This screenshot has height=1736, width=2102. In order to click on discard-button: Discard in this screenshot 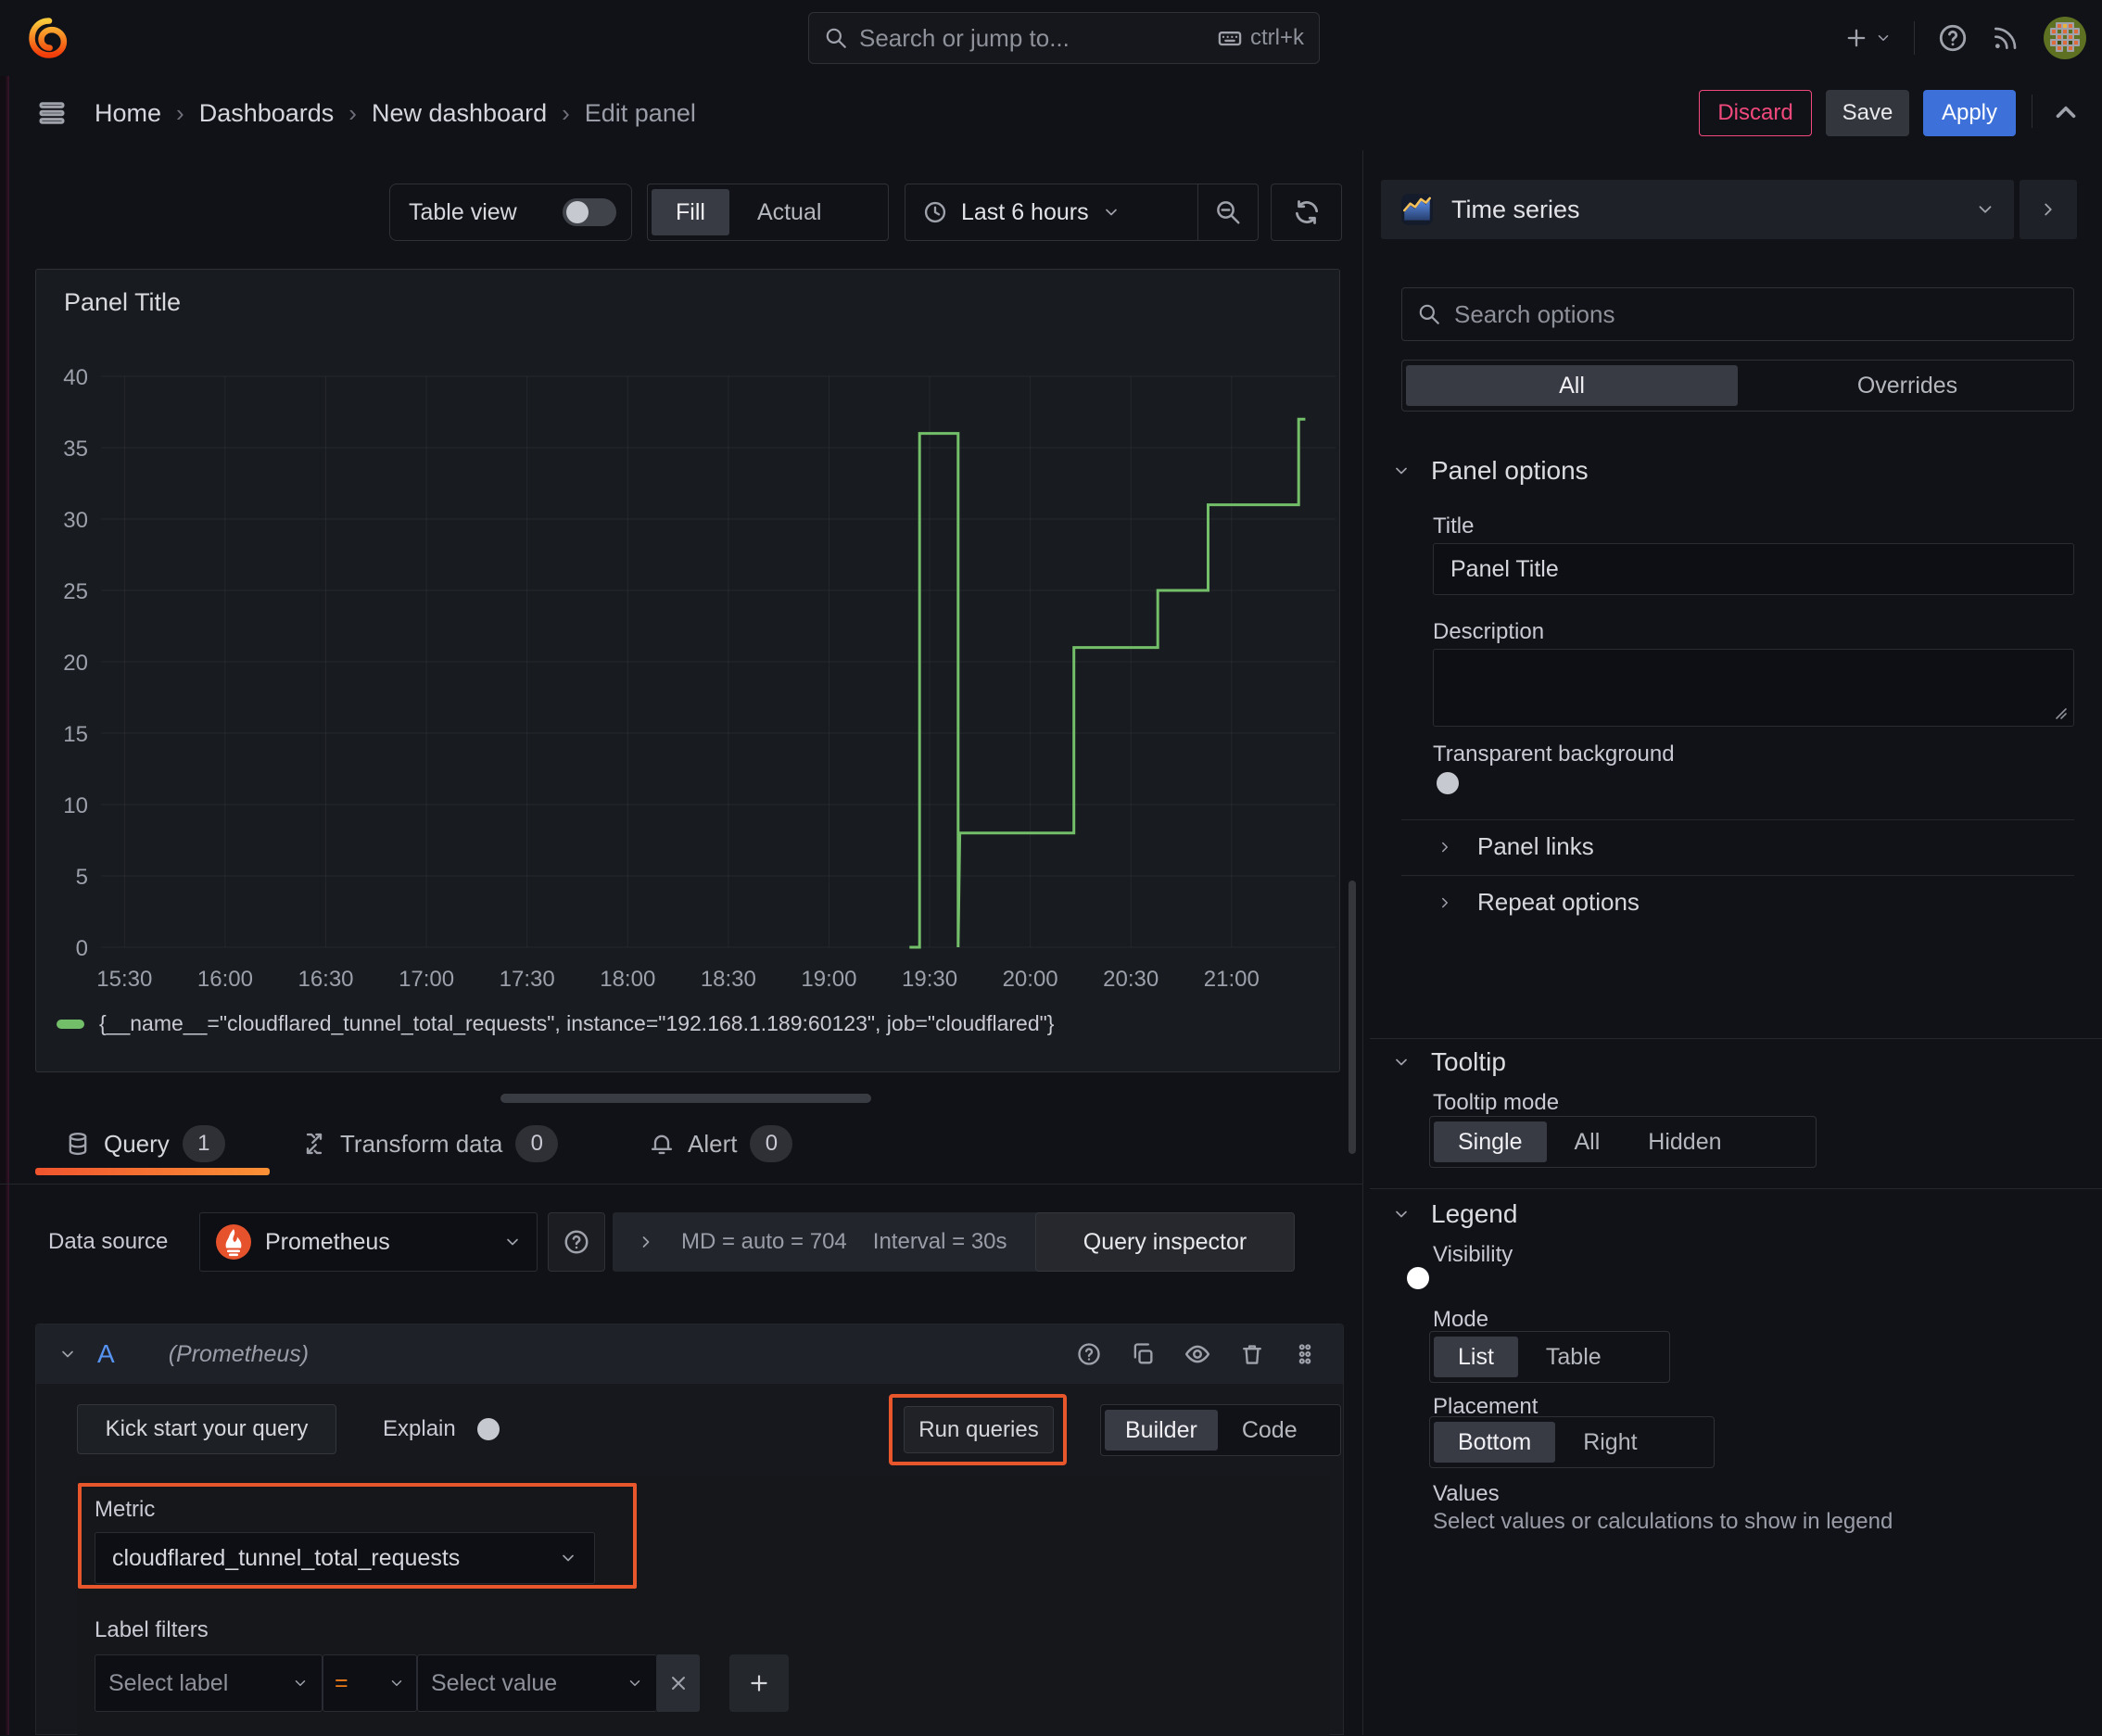, I will do `click(1755, 113)`.